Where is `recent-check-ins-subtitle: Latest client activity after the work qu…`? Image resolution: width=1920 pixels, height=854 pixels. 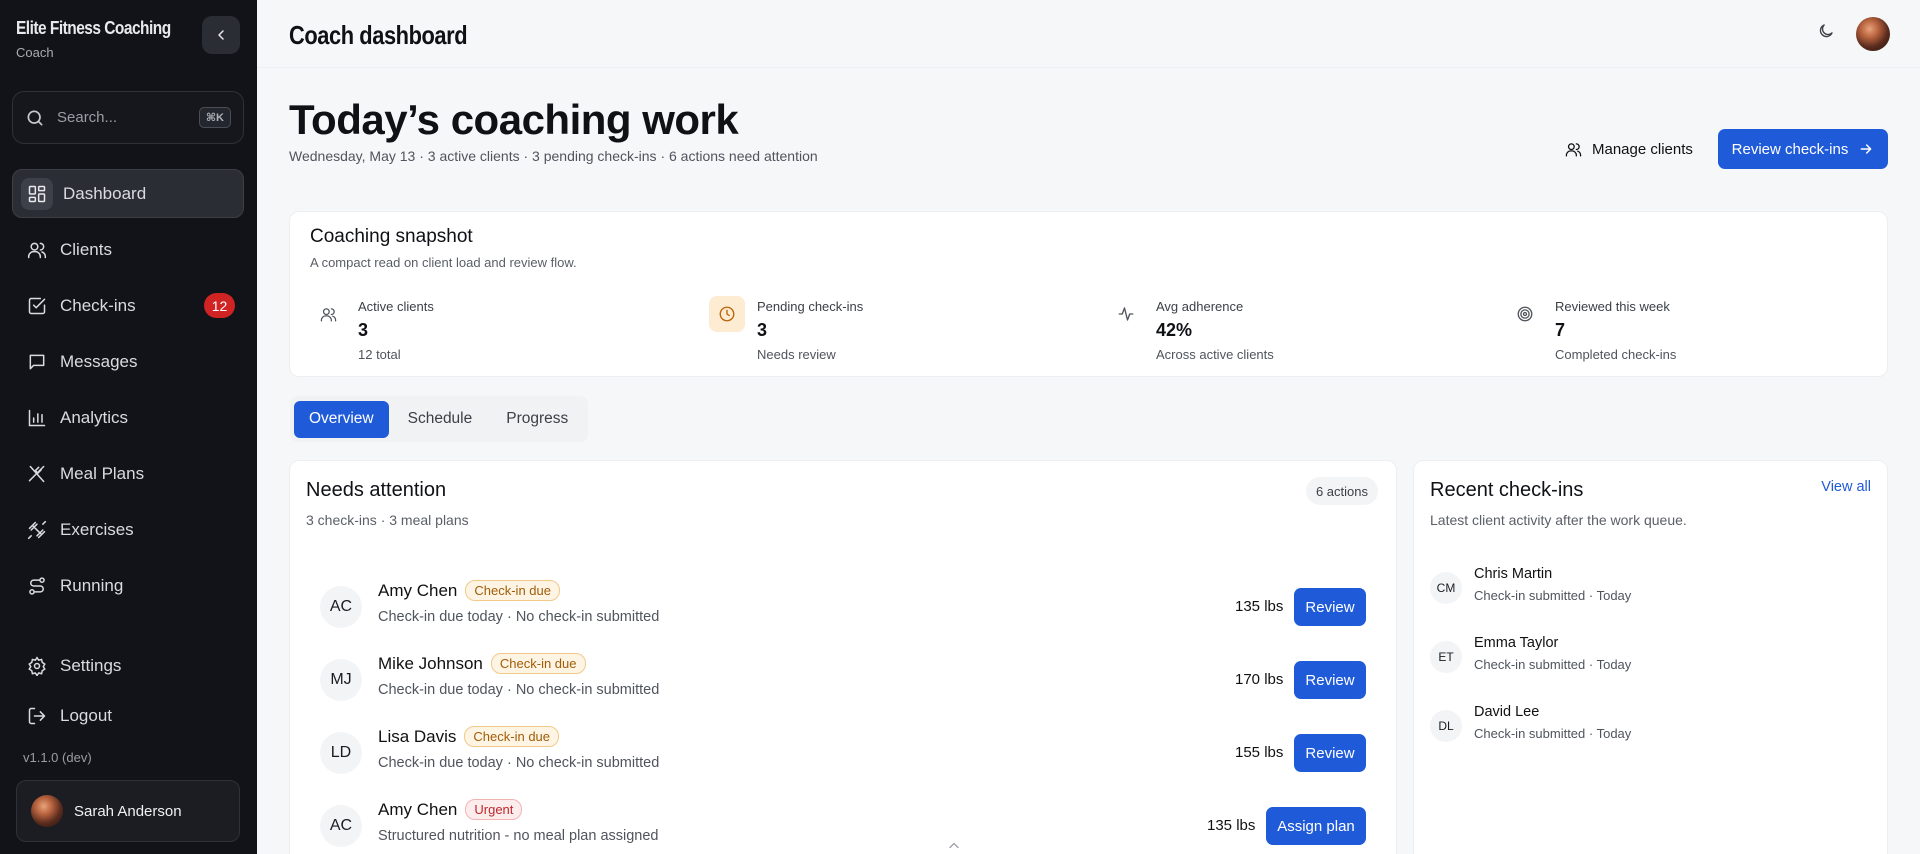 recent-check-ins-subtitle: Latest client activity after the work qu… is located at coordinates (1558, 520).